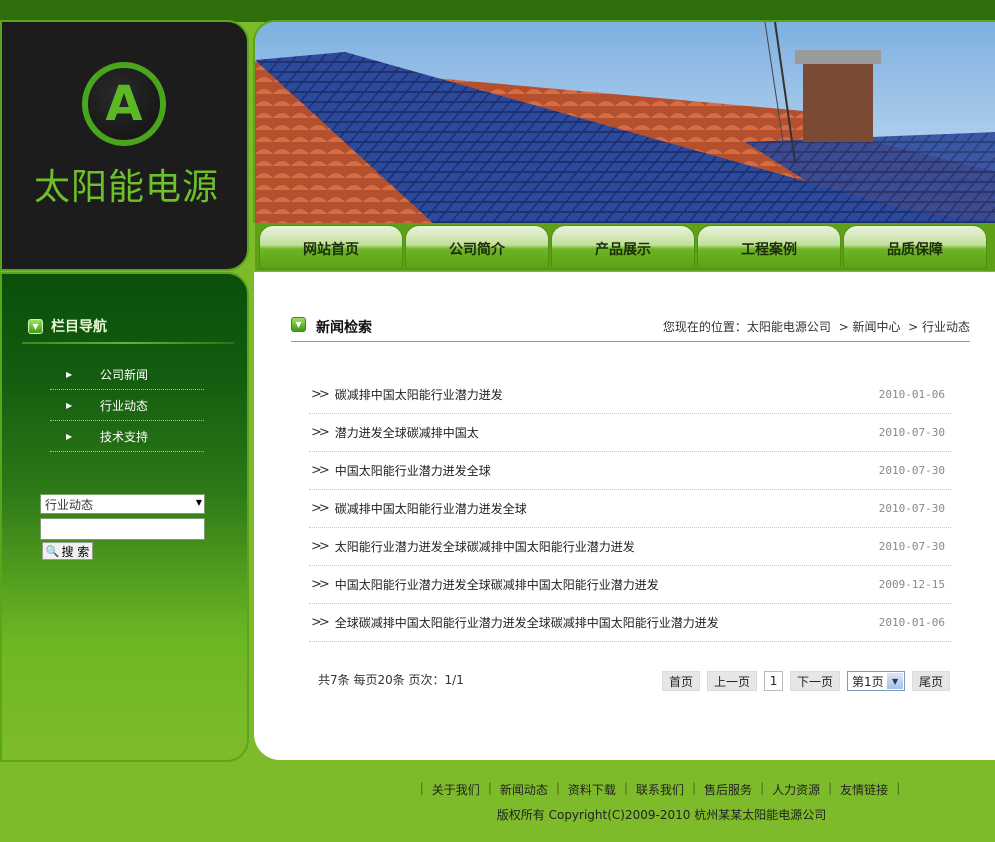  I want to click on content-header: ▼ 新闻检索 您现在的位置：太阳能电源公司 > 新闻中心 > 行业动态, so click(630, 328).